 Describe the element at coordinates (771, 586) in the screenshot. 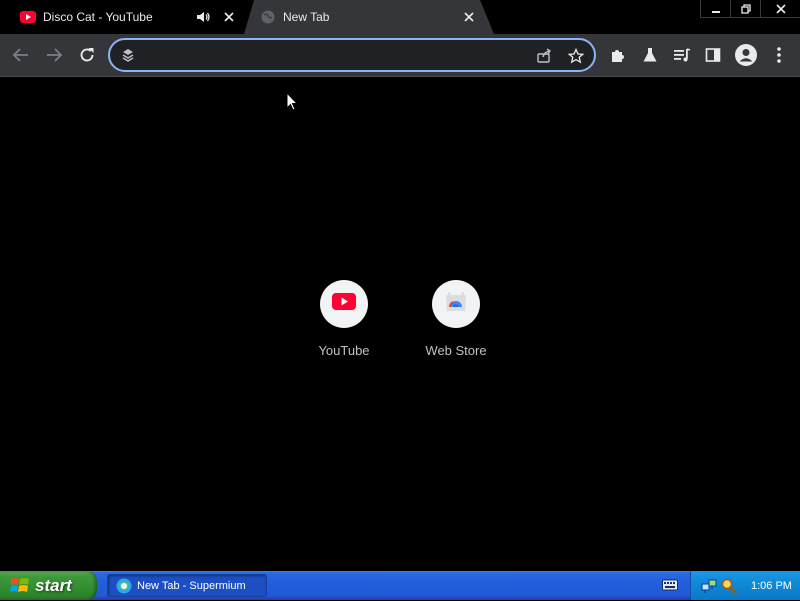

I see `taskbar-clock: 1:06 PM` at that location.